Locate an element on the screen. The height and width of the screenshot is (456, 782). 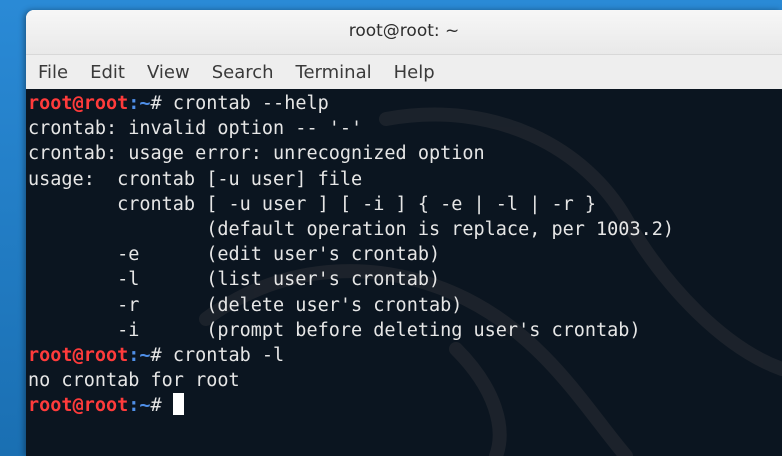
prompt-line: root@root:~# crontab -l is located at coordinates (351, 355).